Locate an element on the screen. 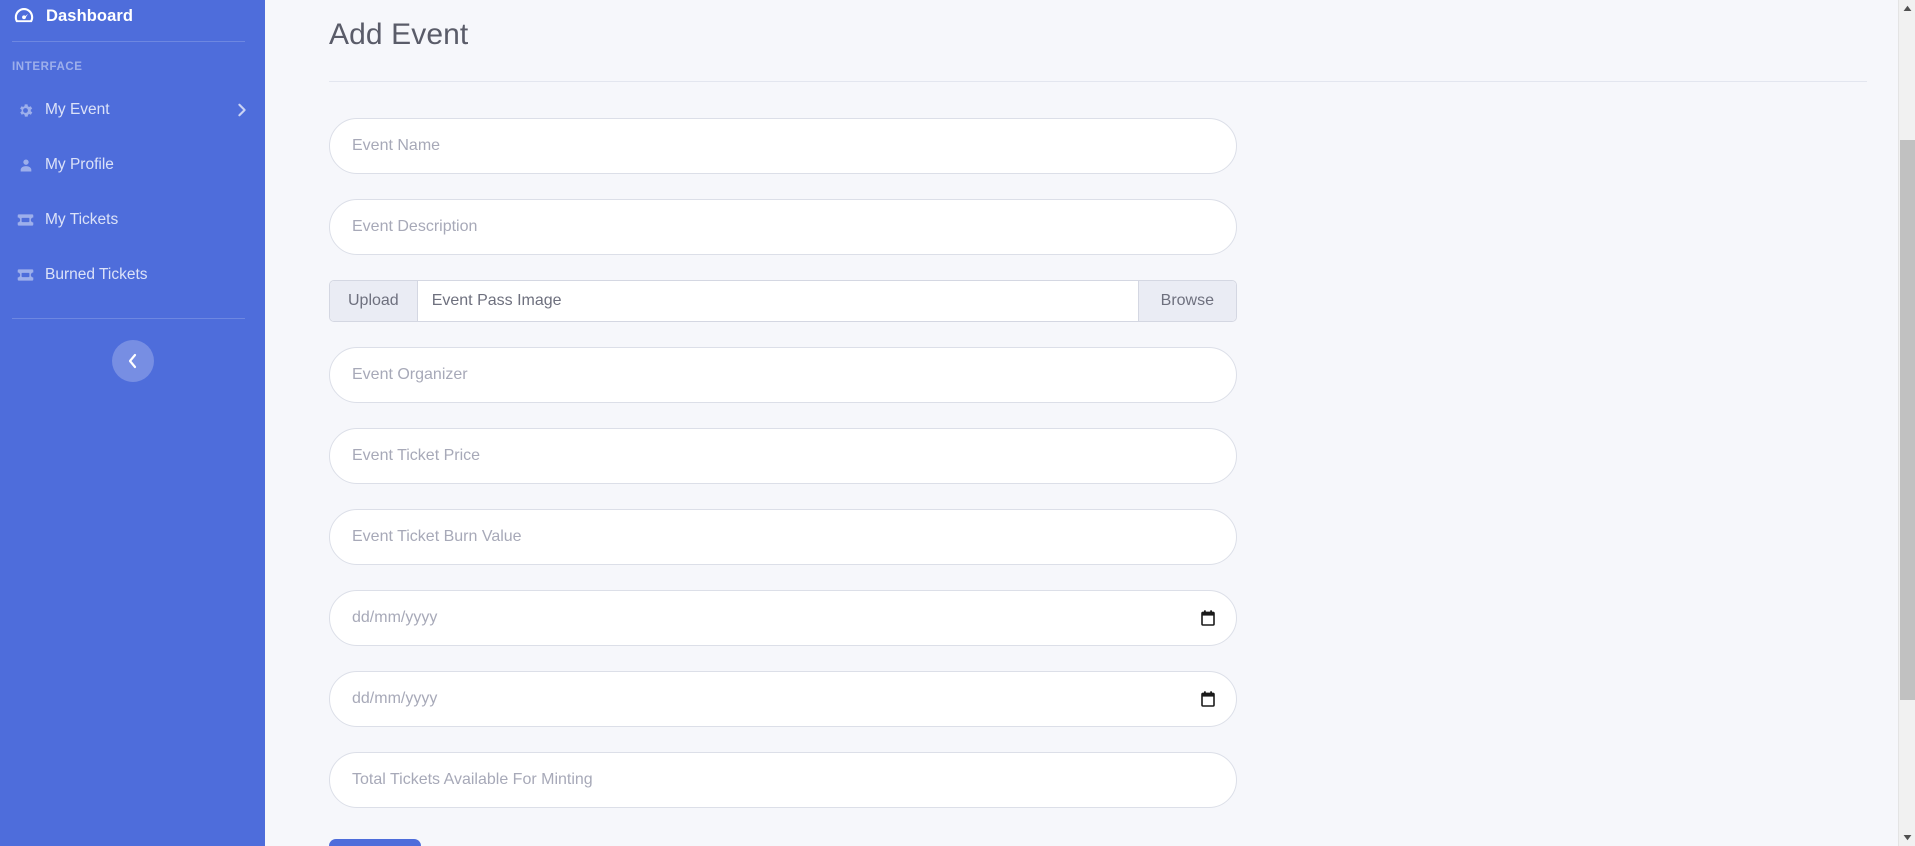  tachometer-icon is located at coordinates (24, 16).